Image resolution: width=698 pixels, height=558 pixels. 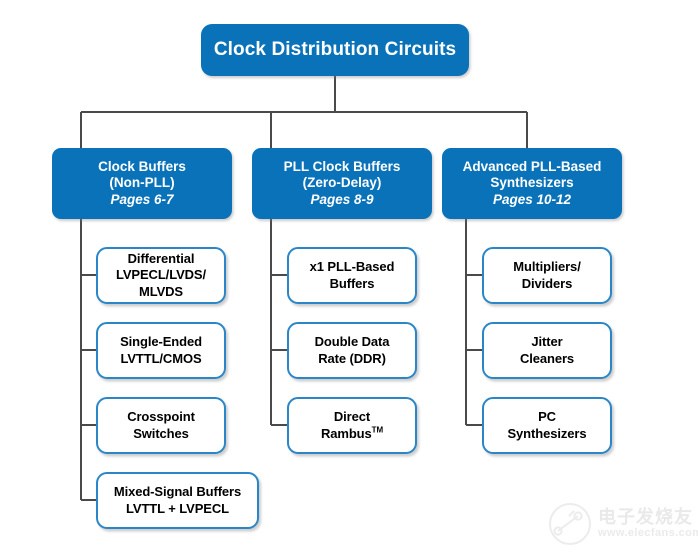 I want to click on node-leaf-label-line1: PC, so click(x=547, y=417).